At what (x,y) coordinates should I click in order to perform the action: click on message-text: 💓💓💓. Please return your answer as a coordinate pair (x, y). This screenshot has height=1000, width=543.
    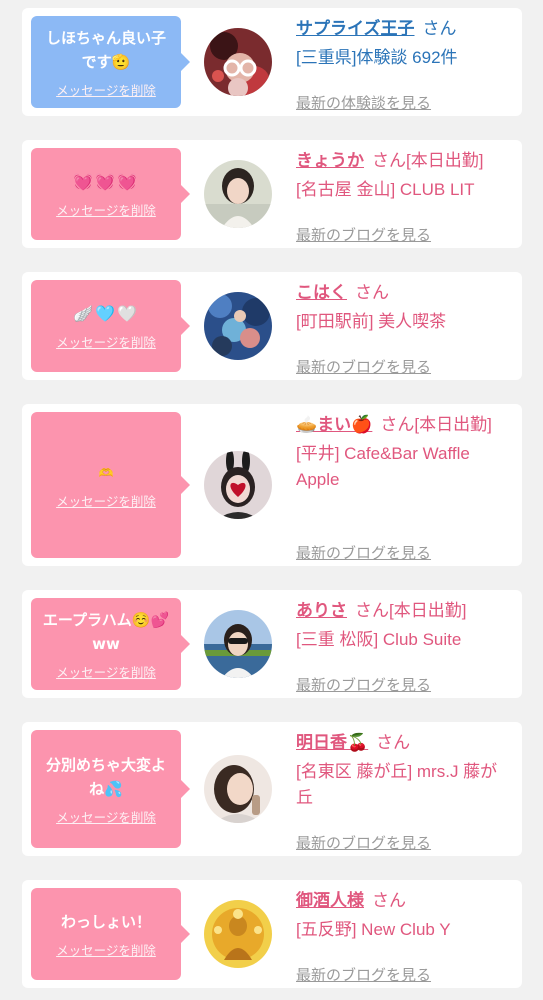
    Looking at the image, I should click on (106, 181).